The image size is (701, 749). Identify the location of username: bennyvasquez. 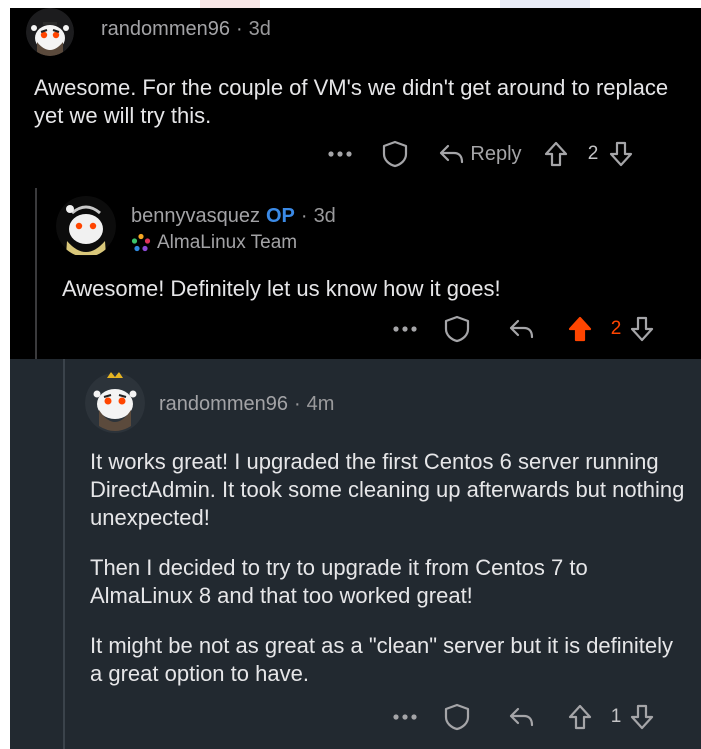
(195, 216).